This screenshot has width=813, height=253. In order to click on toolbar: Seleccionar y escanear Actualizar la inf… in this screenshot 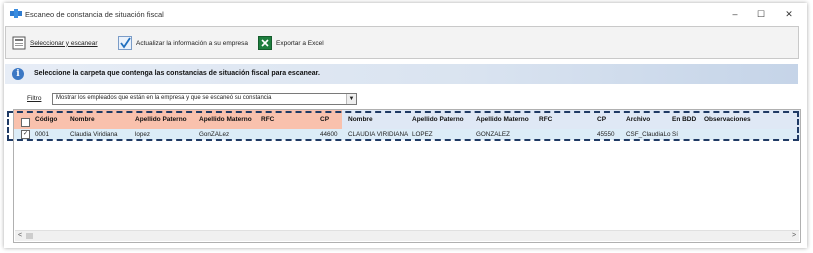, I will do `click(402, 42)`.